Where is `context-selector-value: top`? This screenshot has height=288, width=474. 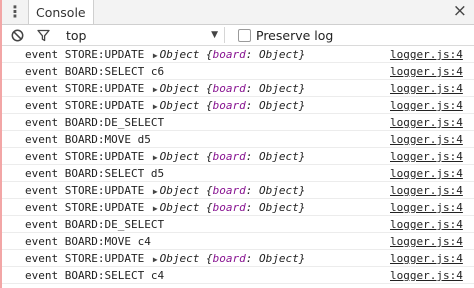 context-selector-value: top is located at coordinates (76, 35).